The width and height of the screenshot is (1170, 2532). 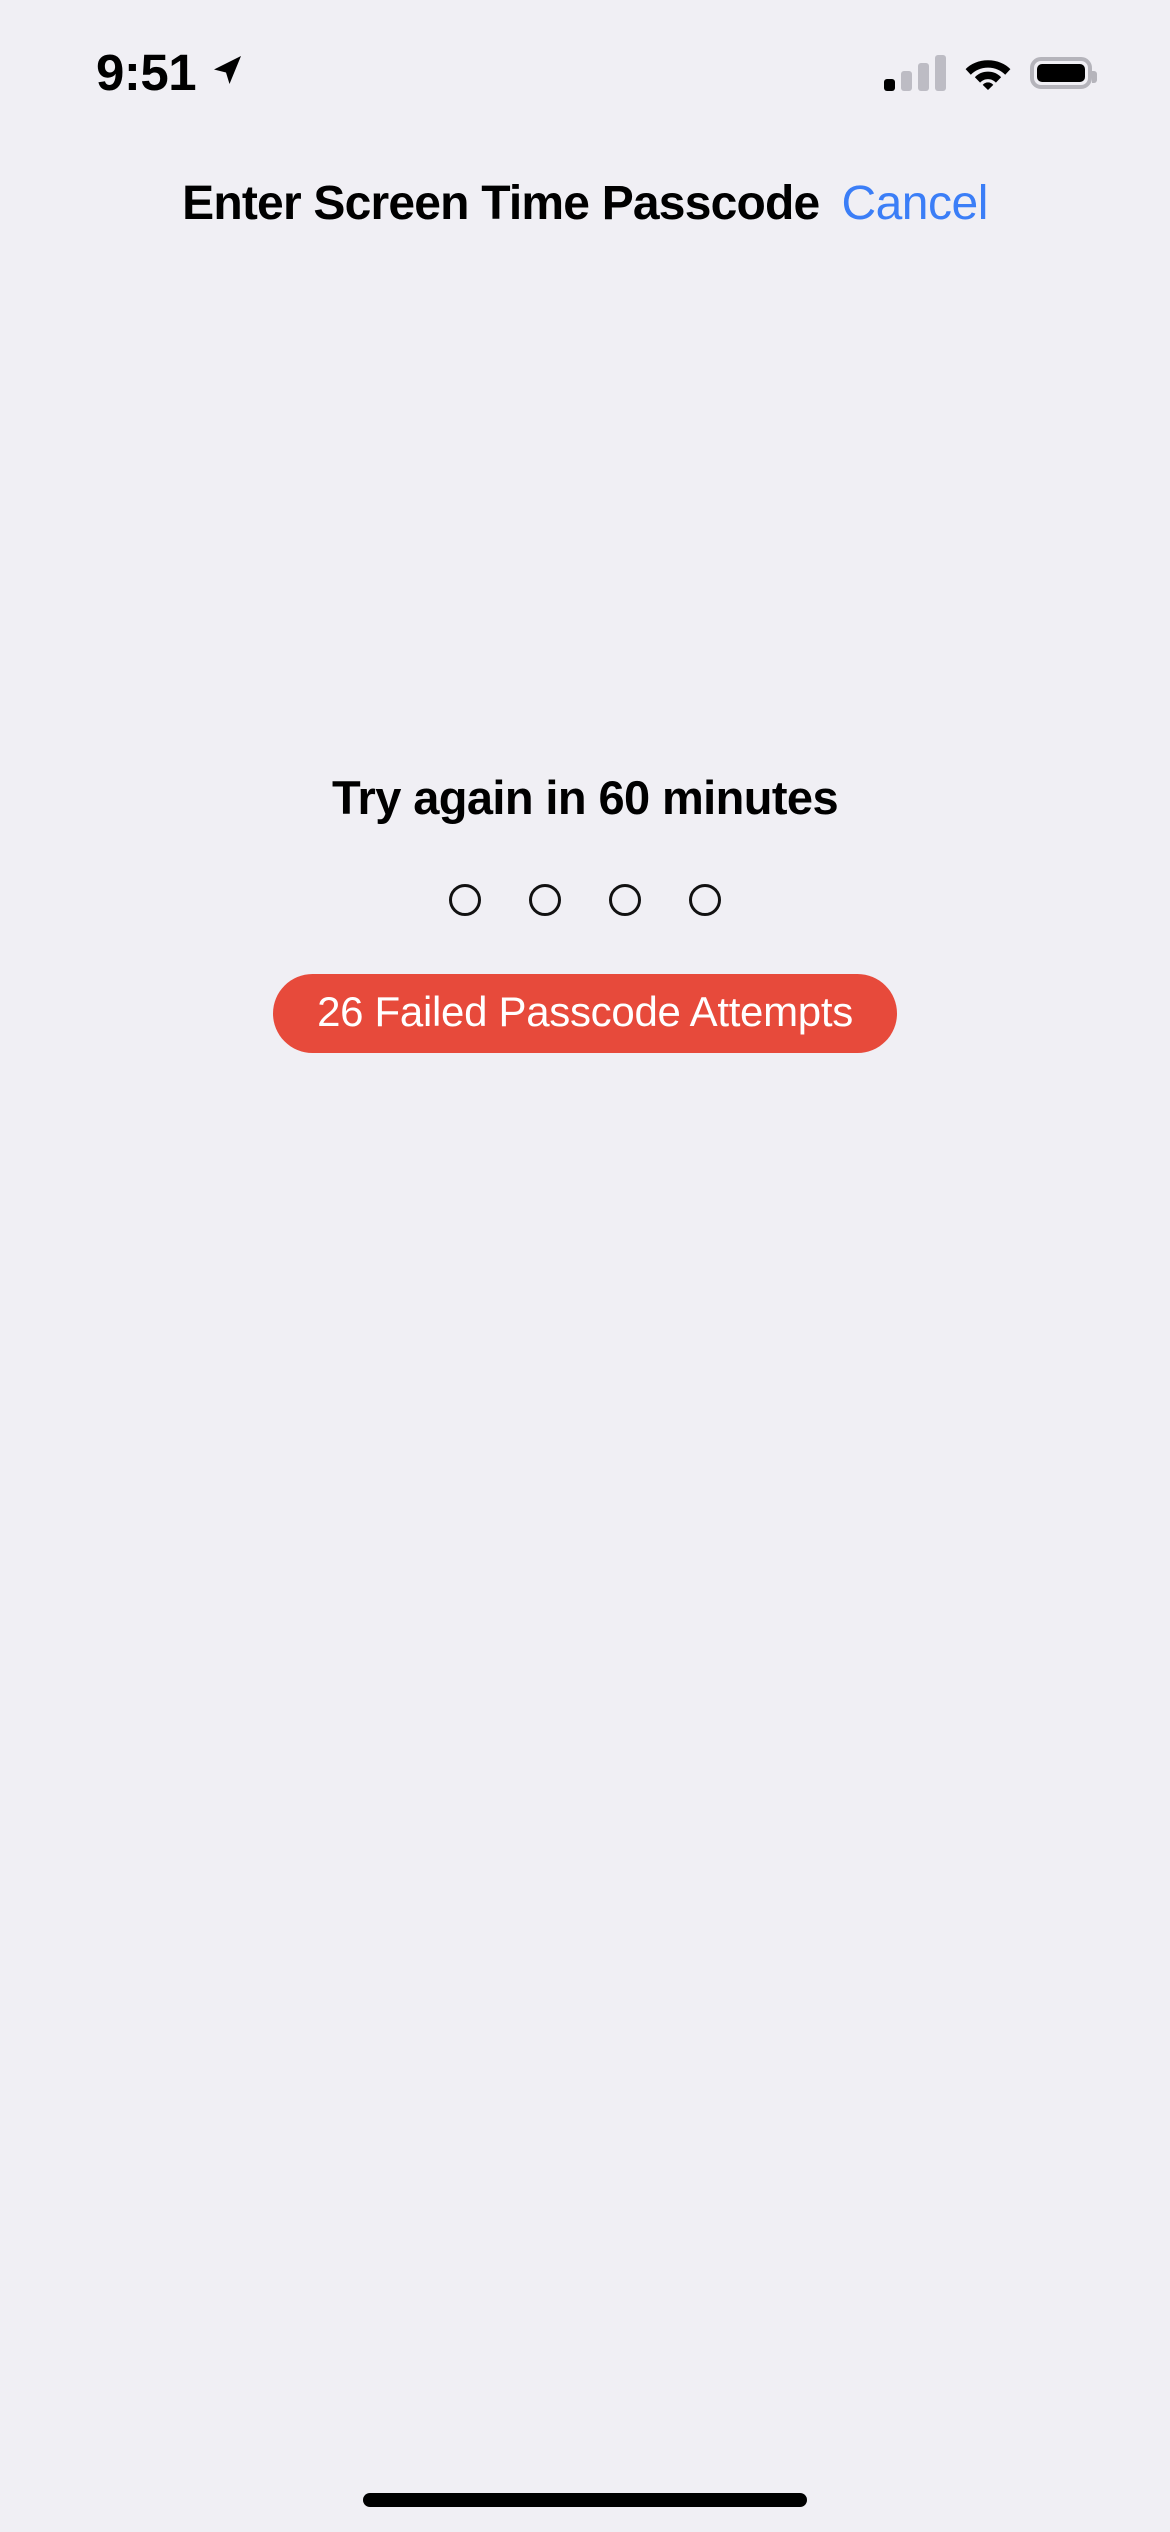 I want to click on status-bar-left: 9:51, so click(x=170, y=72).